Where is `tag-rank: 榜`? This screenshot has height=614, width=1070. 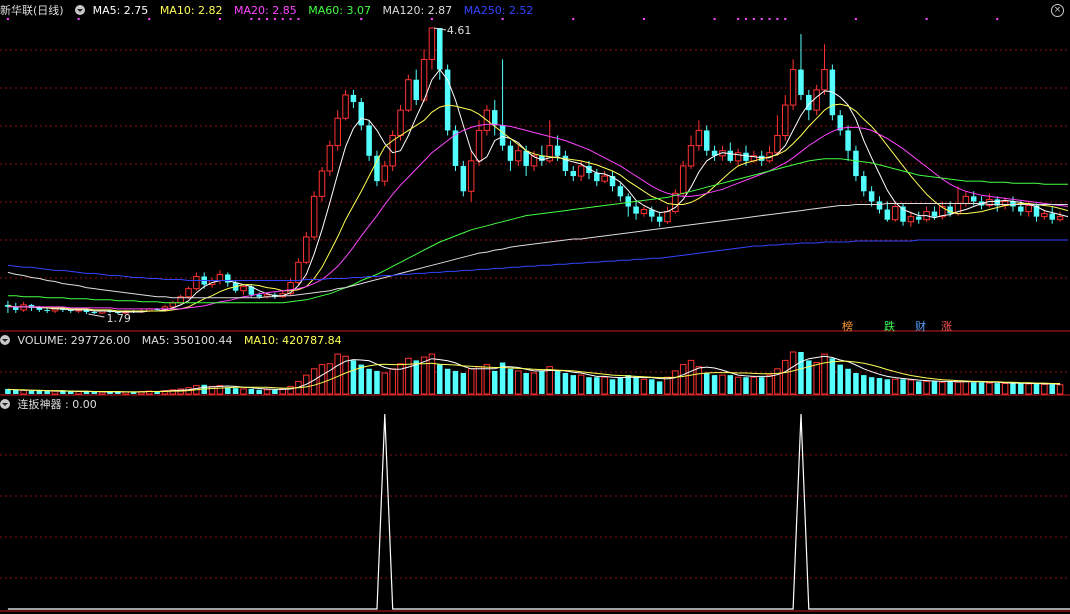 tag-rank: 榜 is located at coordinates (847, 326).